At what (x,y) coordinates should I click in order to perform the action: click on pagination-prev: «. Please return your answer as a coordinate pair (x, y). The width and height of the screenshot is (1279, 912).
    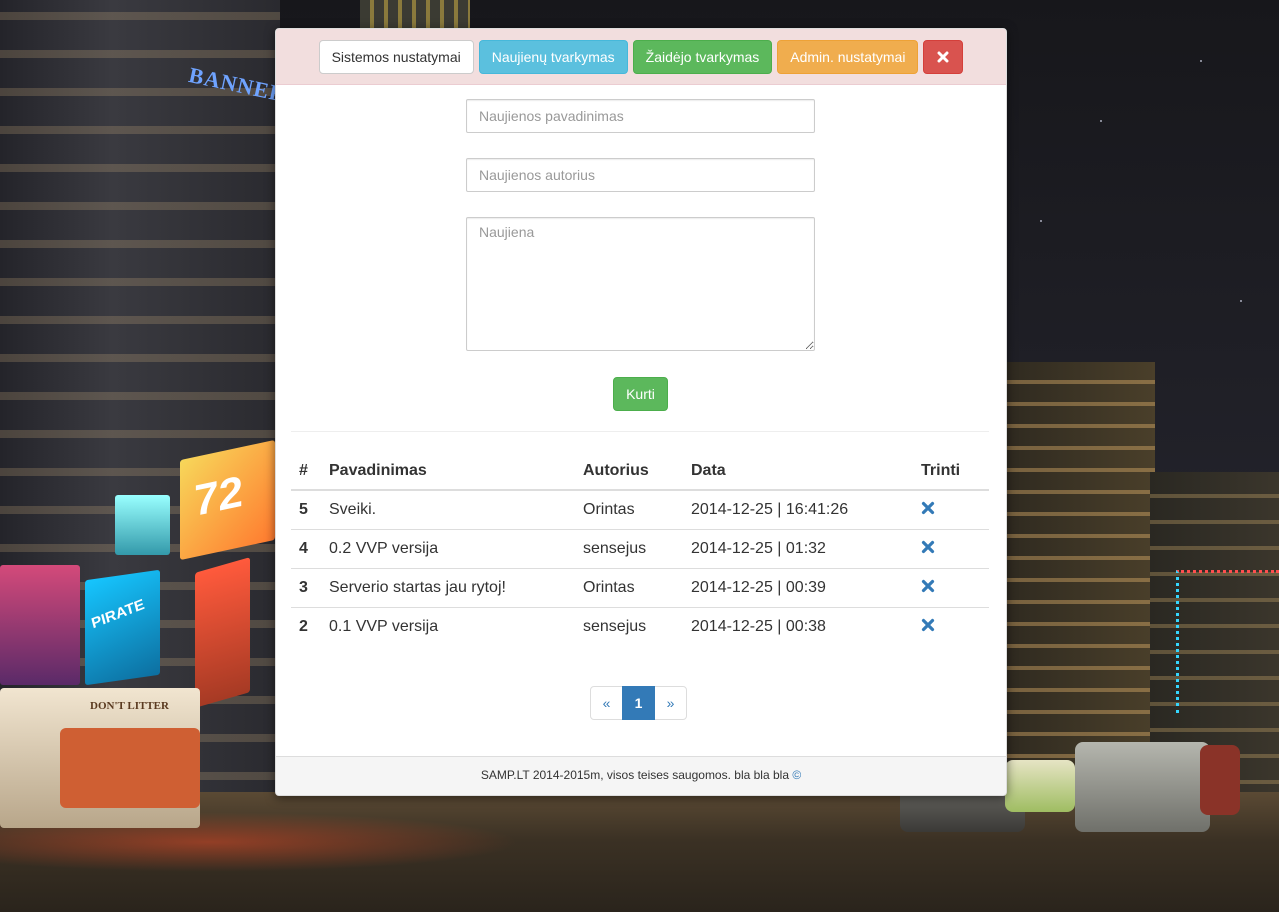
    Looking at the image, I should click on (606, 703).